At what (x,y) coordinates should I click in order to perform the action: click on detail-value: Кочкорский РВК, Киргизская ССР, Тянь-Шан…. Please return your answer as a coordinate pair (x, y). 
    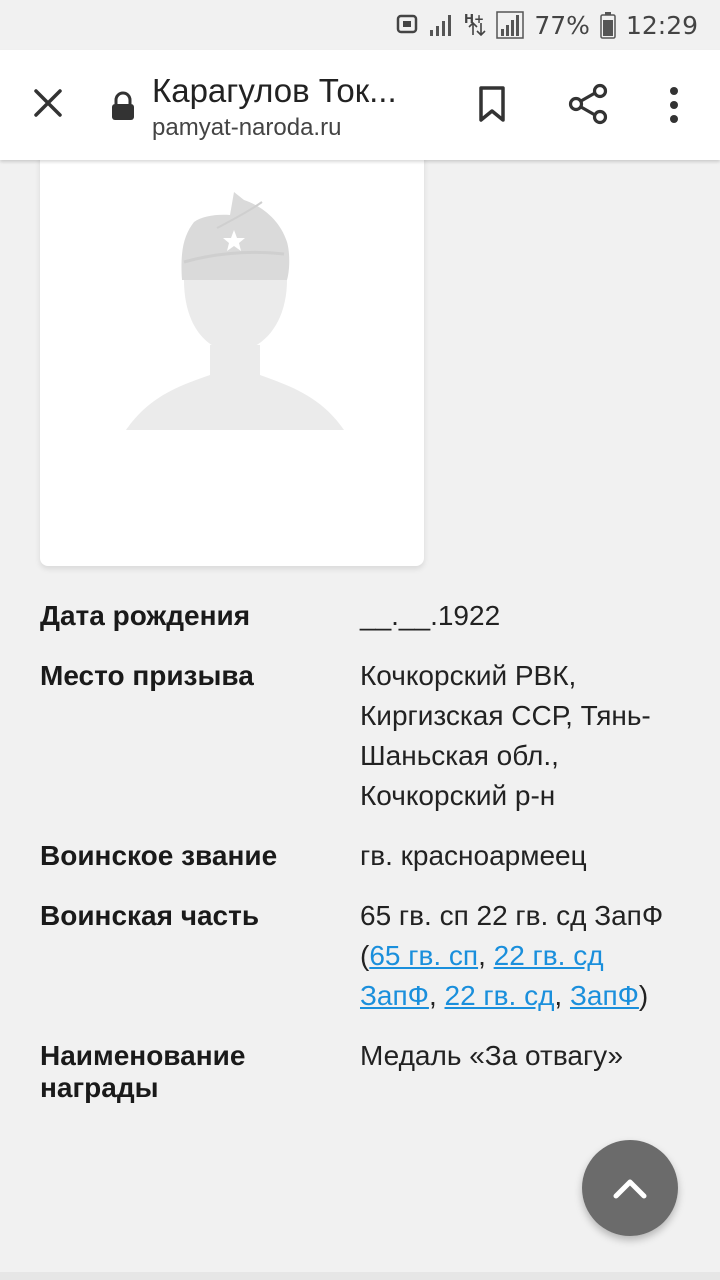
    Looking at the image, I should click on (505, 735).